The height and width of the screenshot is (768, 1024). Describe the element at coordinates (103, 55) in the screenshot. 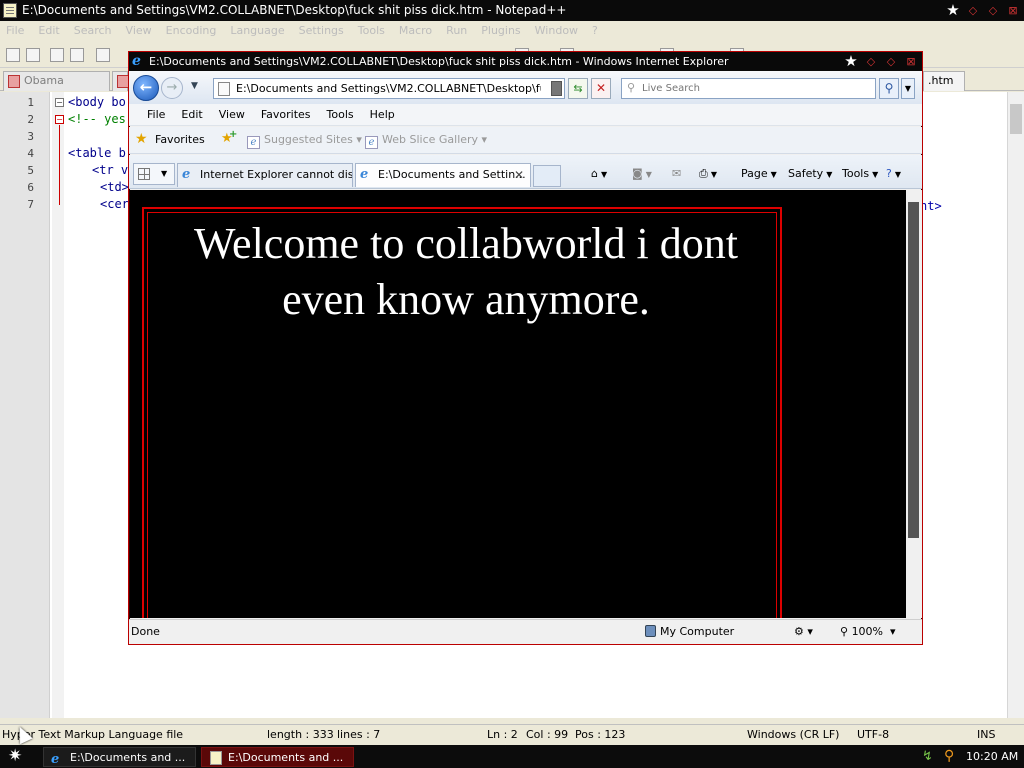

I see `close-file-icon` at that location.